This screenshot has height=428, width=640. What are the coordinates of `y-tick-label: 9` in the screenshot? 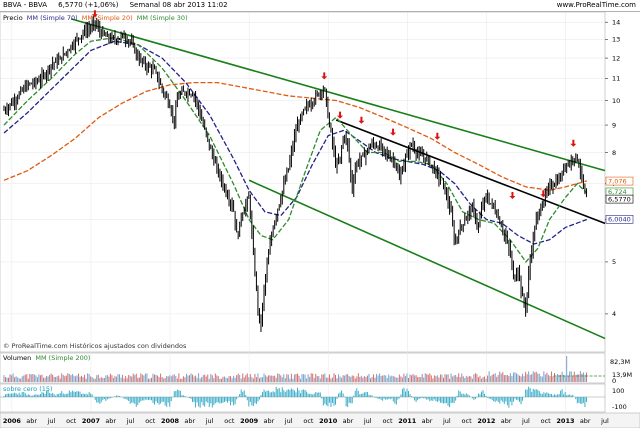 It's located at (614, 125).